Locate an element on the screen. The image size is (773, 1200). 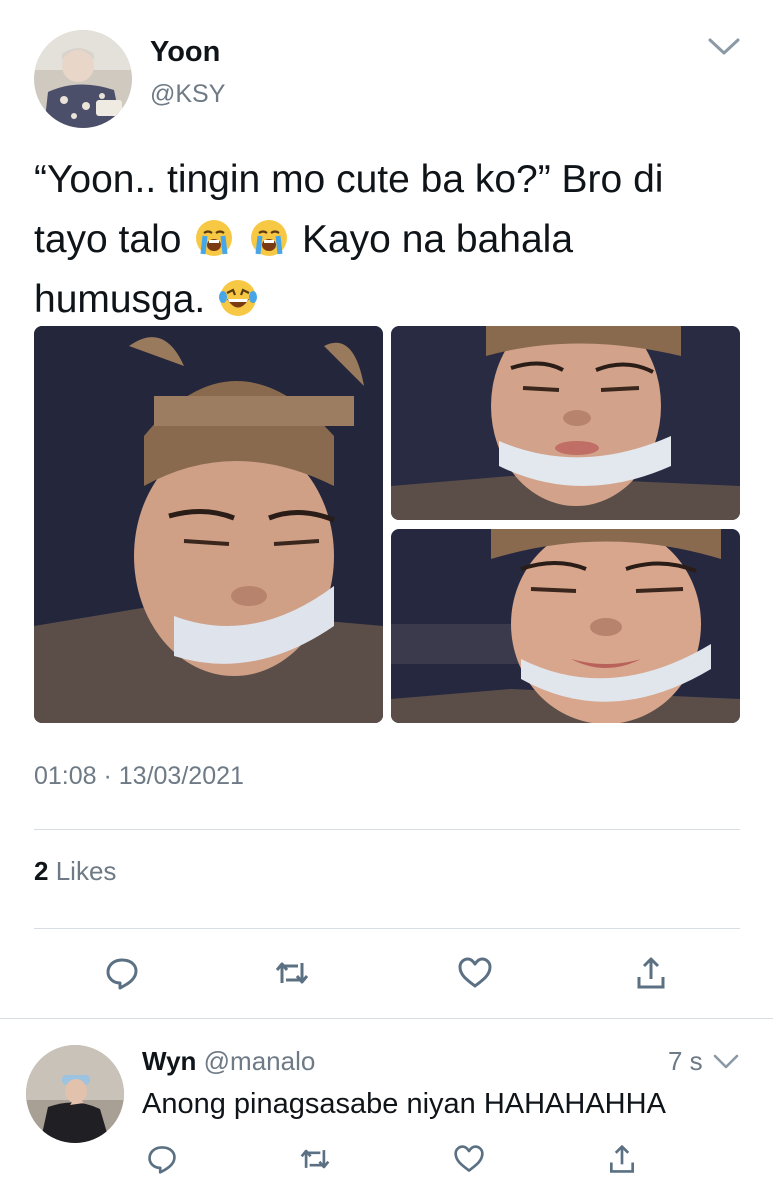
reply-reply-button is located at coordinates (162, 1159).